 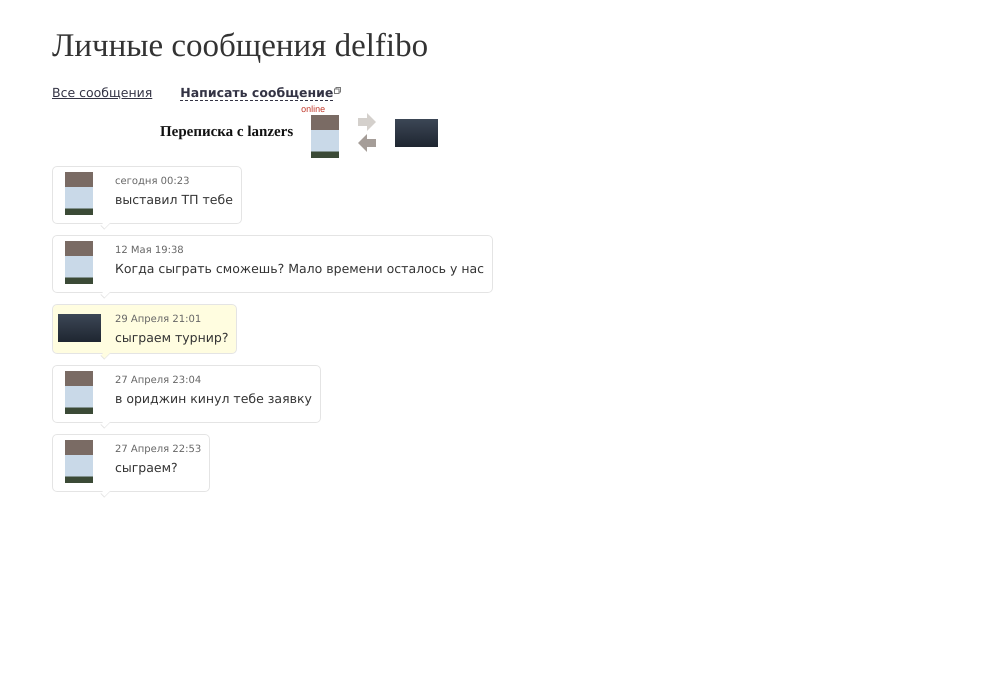 What do you see at coordinates (152, 181) in the screenshot?
I see `message-time: сегодня 00:23` at bounding box center [152, 181].